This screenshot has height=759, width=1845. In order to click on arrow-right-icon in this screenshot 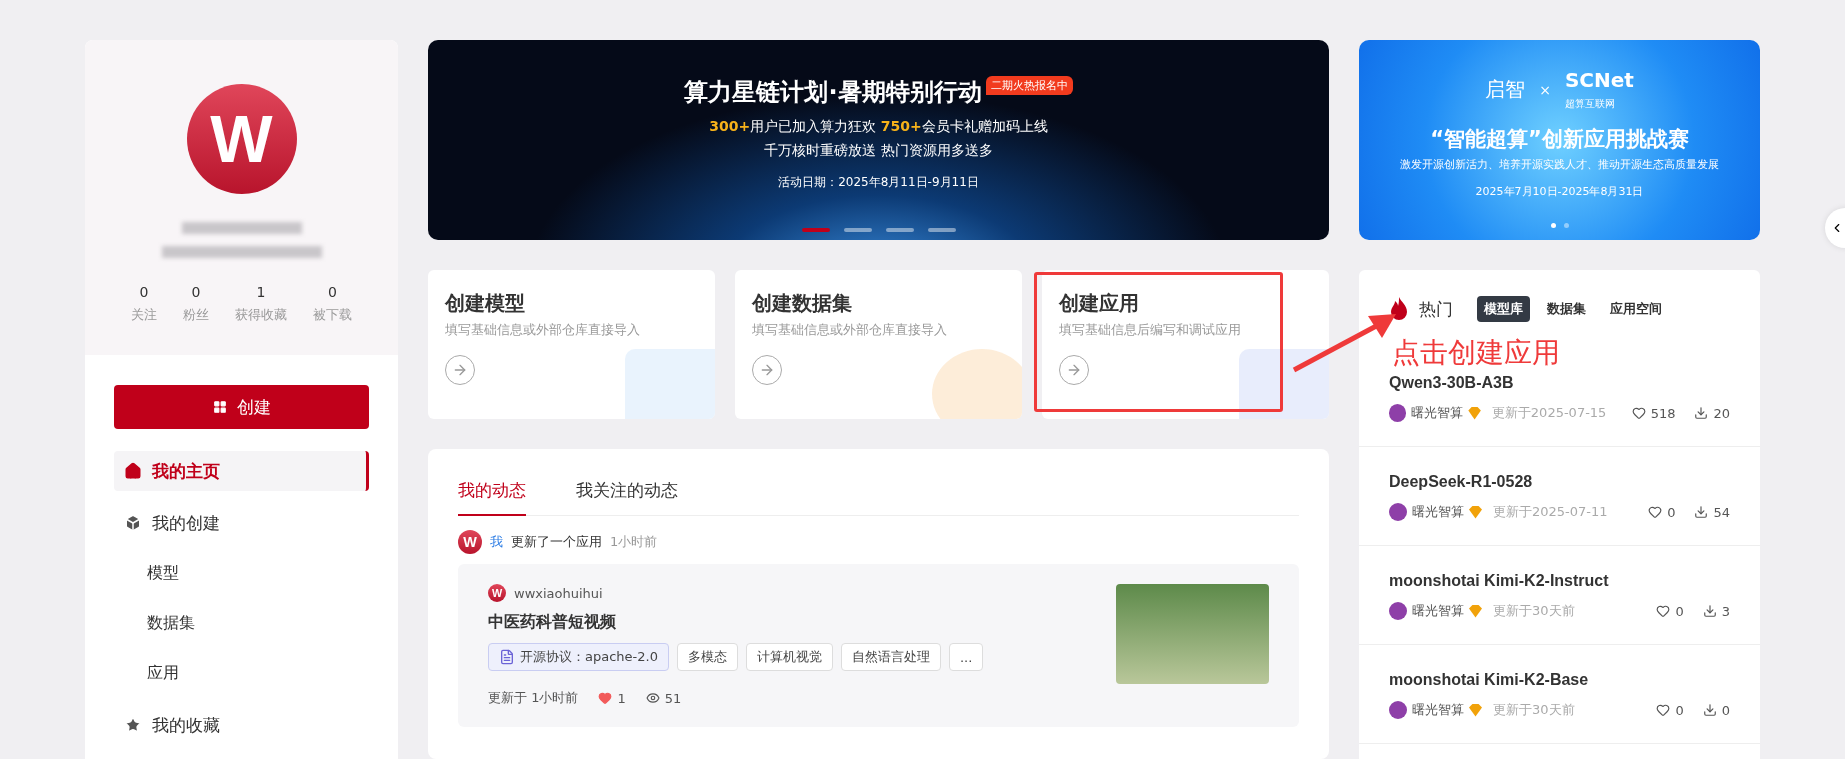, I will do `click(460, 370)`.